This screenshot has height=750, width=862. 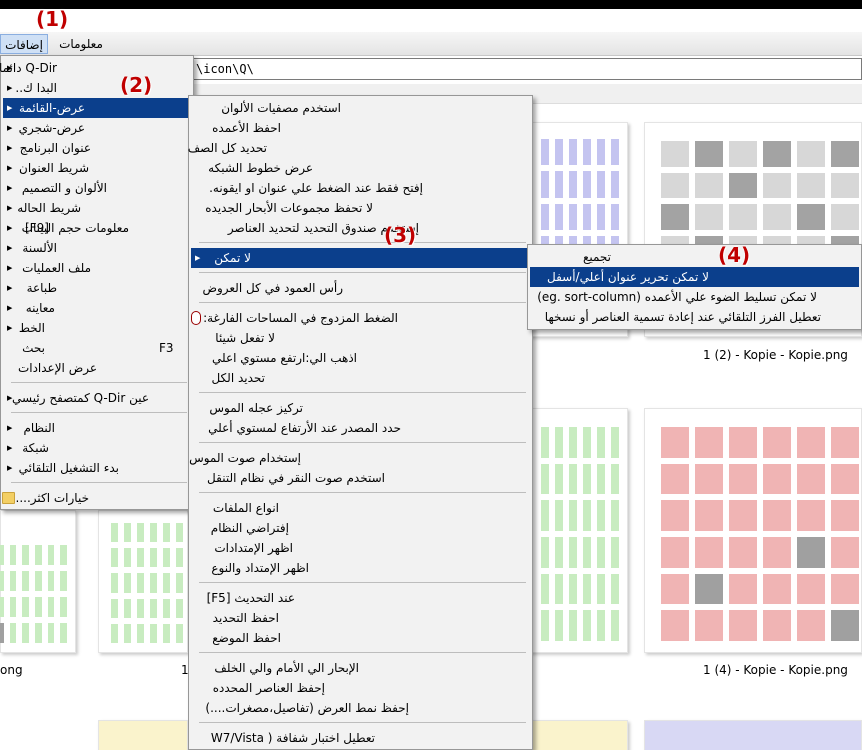 I want to click on file-caption: ong, so click(x=11, y=670).